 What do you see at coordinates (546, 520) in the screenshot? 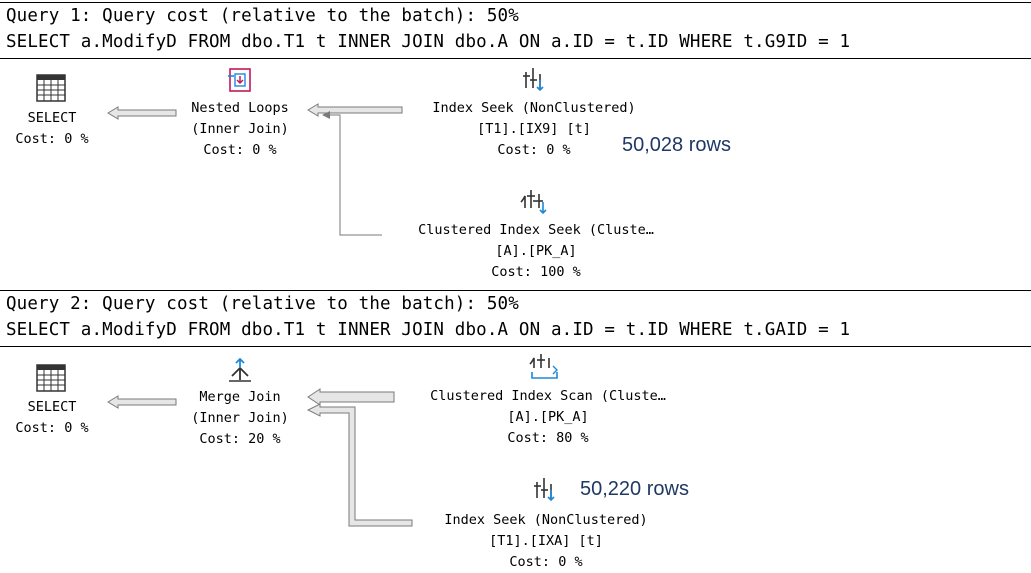
I see `q2-seek-label: Index Seek (NonClustered)` at bounding box center [546, 520].